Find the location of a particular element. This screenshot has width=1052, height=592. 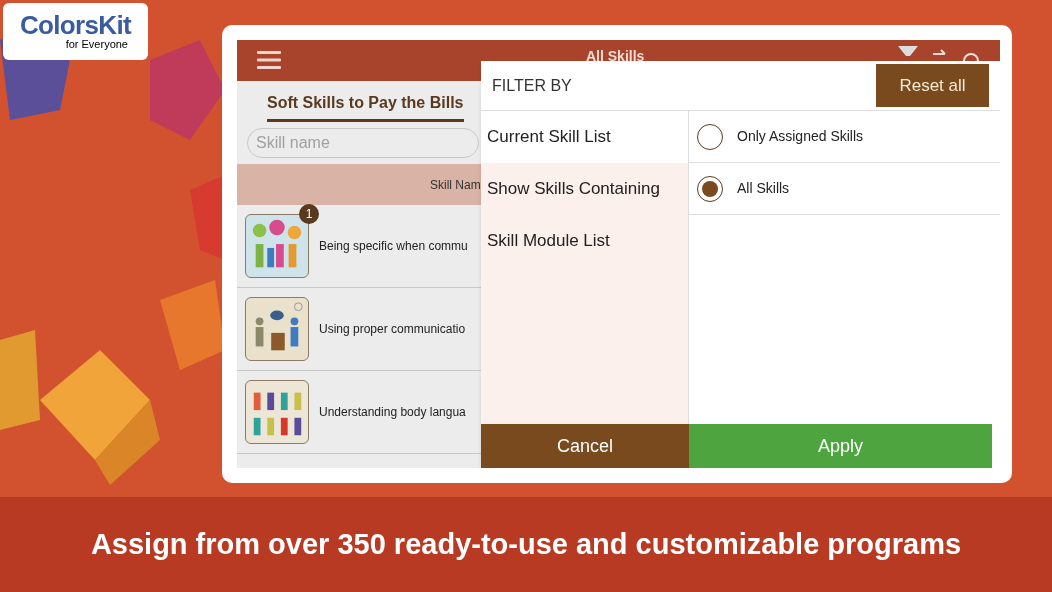

reset-all-button: Reset all is located at coordinates (932, 85).